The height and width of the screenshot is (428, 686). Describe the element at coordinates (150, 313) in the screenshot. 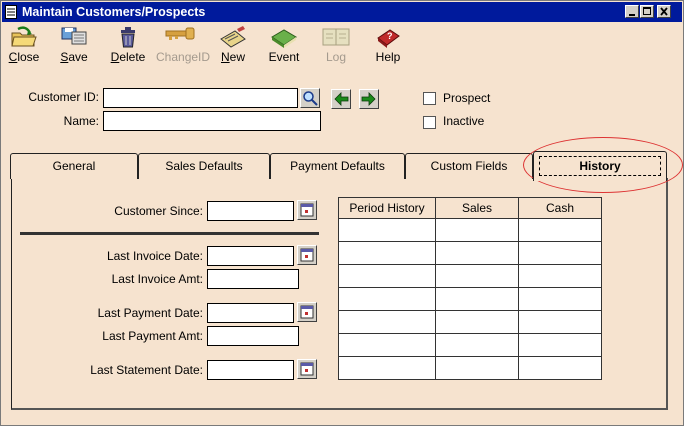

I see `last-payment-date-label: Last Payment Date:` at that location.